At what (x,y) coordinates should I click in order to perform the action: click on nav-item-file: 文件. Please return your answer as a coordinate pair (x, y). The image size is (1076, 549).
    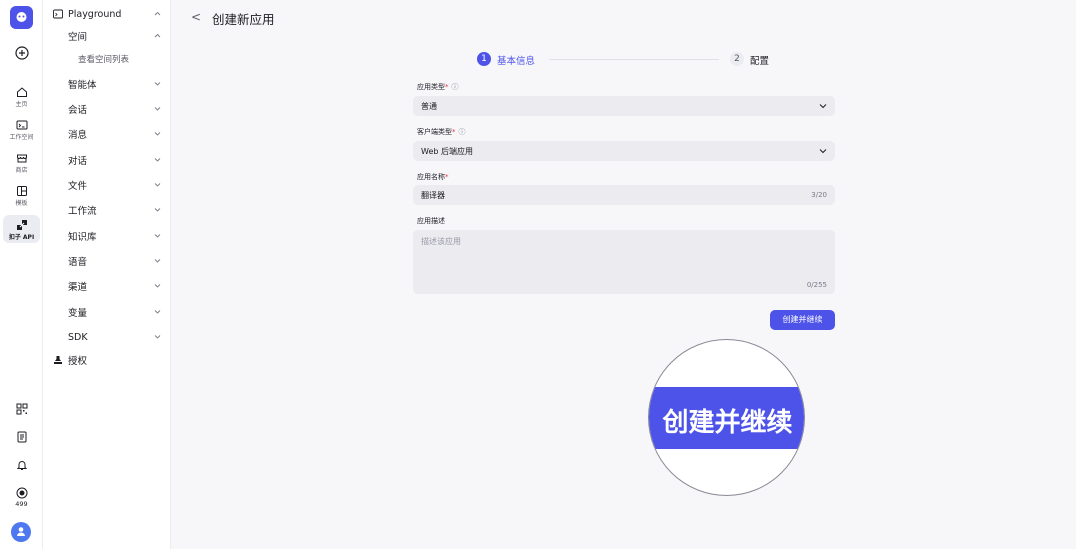
    Looking at the image, I should click on (107, 185).